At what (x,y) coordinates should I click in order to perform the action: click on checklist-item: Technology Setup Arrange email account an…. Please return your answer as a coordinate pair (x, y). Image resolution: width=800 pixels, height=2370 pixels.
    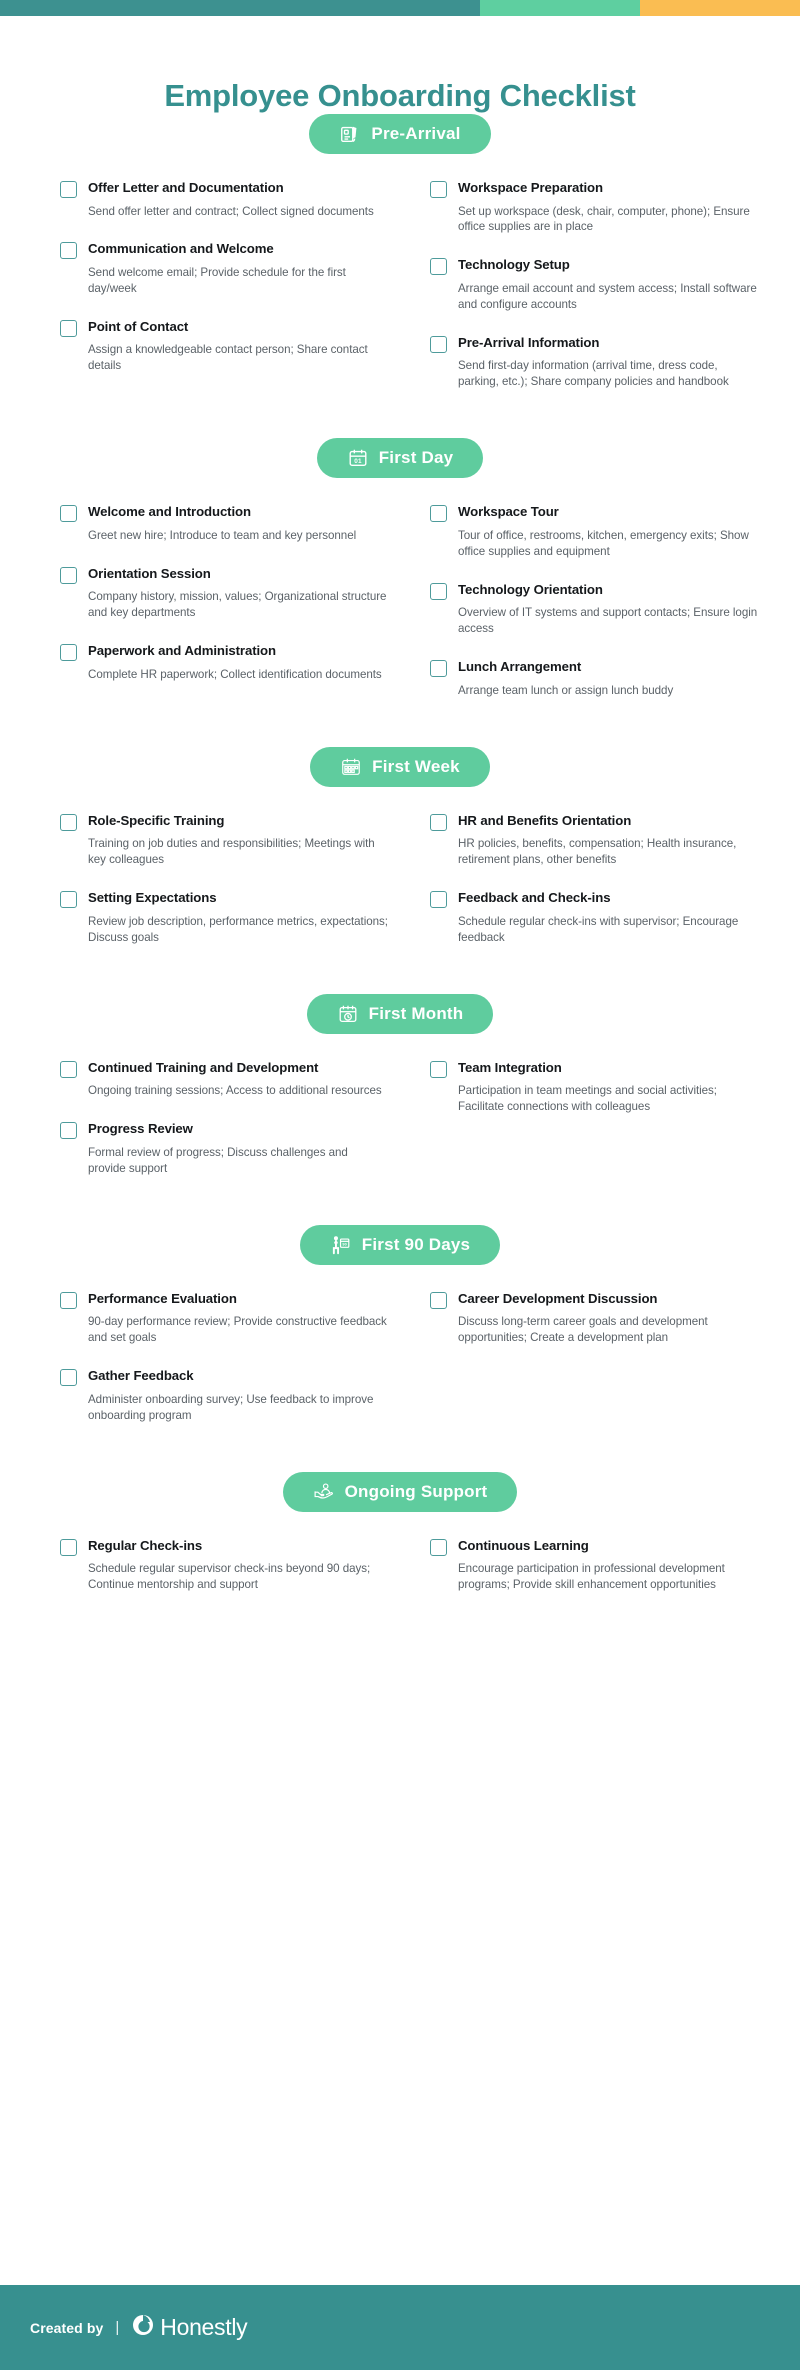
    Looking at the image, I should click on (605, 284).